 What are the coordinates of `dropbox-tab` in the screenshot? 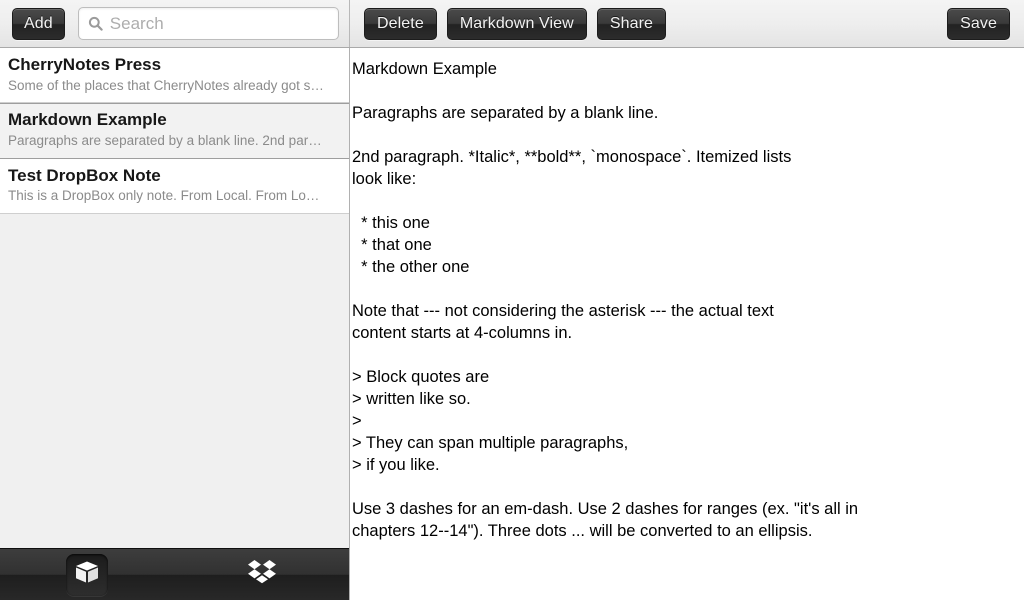 It's located at (262, 574).